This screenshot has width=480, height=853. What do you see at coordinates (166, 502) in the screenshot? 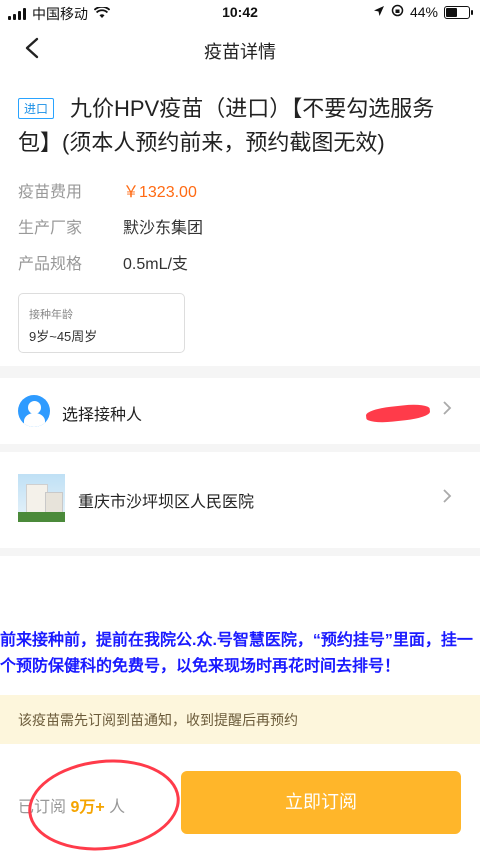
I see `hospital-name: 重庆市沙坪坝区人民医院` at bounding box center [166, 502].